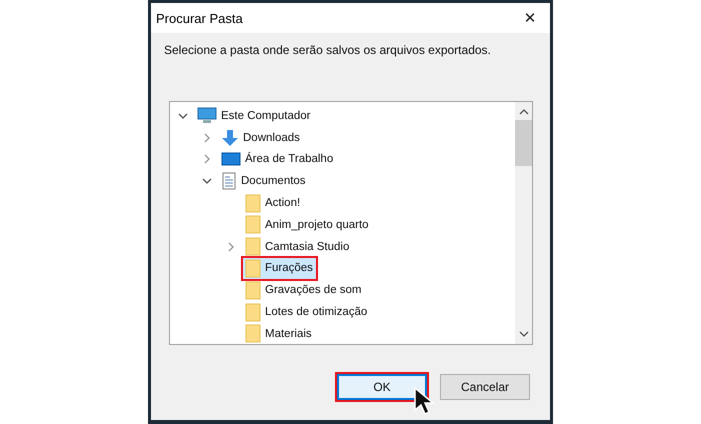  What do you see at coordinates (230, 137) in the screenshot?
I see `down-arrow-icon` at bounding box center [230, 137].